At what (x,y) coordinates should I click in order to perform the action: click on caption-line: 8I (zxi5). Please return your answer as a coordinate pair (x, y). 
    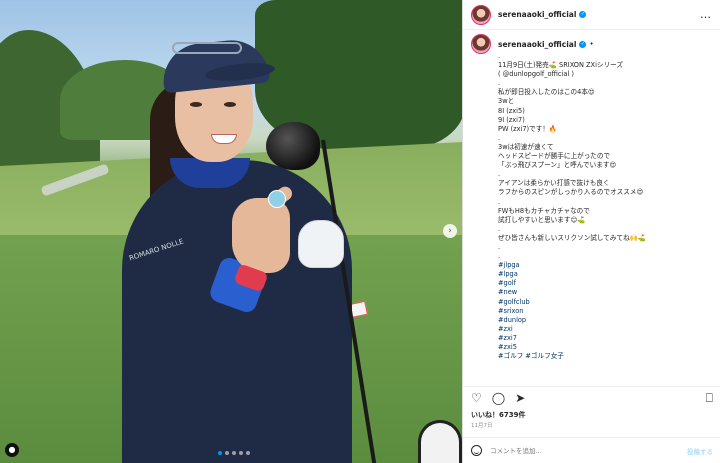
    Looking at the image, I should click on (511, 110).